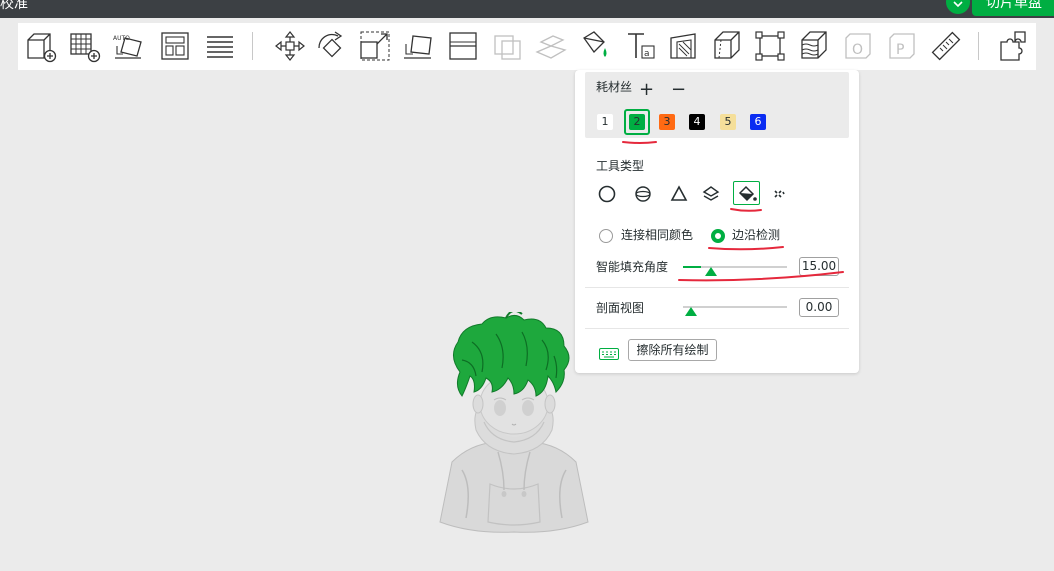 Image resolution: width=1054 pixels, height=571 pixels. Describe the element at coordinates (746, 210) in the screenshot. I see `annotation-underline-fill-tool` at that location.